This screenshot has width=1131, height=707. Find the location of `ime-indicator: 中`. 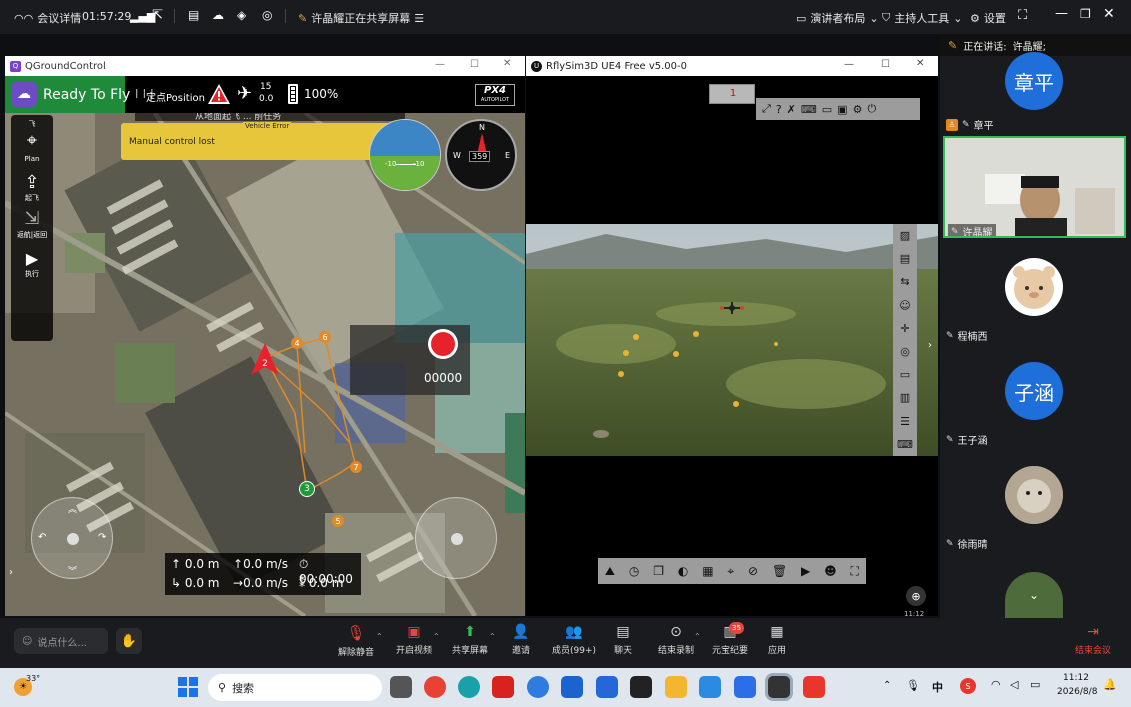

ime-indicator: 中 is located at coordinates (937, 687).